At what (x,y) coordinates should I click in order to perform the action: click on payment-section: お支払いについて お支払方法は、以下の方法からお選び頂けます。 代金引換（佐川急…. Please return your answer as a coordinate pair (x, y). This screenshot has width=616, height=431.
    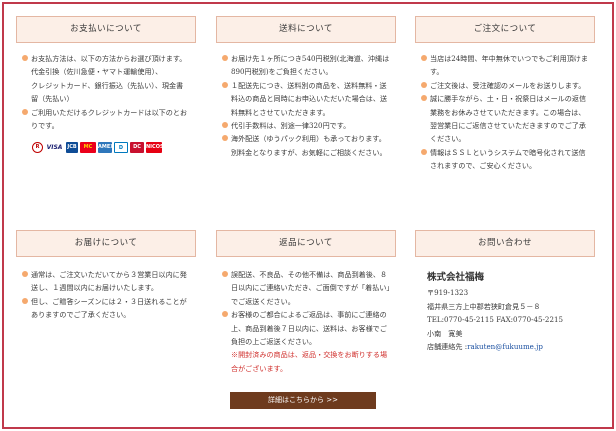
    Looking at the image, I should click on (106, 85).